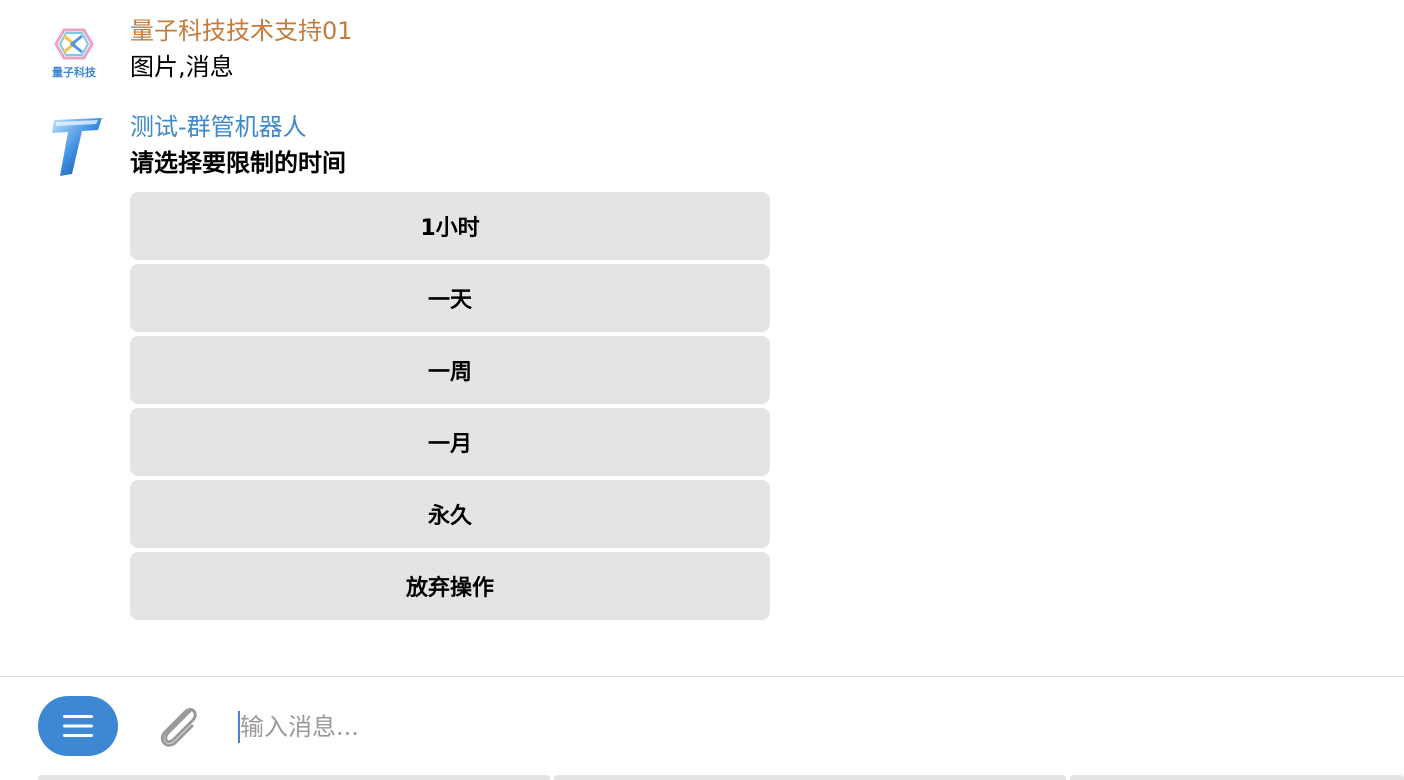 Image resolution: width=1404 pixels, height=780 pixels. What do you see at coordinates (218, 127) in the screenshot?
I see `sender-name: 测试-群管机器人` at bounding box center [218, 127].